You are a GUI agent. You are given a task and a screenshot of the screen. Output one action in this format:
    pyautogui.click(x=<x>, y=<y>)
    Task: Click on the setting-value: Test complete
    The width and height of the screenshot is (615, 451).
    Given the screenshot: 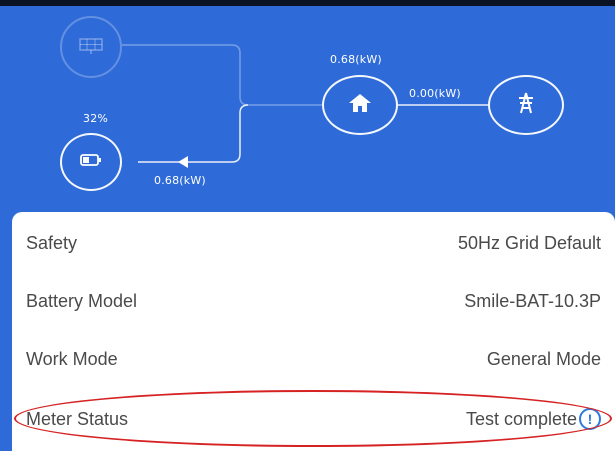 What is the action you would take?
    pyautogui.click(x=521, y=418)
    